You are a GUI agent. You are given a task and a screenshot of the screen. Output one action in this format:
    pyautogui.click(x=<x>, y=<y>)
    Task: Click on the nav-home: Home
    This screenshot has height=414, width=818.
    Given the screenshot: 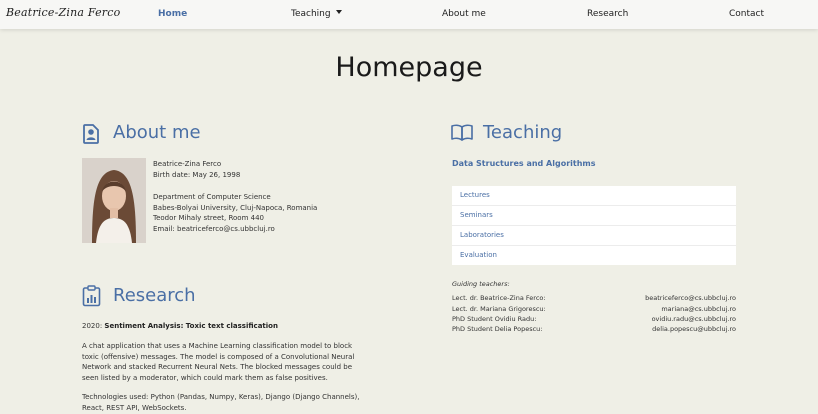 What is the action you would take?
    pyautogui.click(x=172, y=14)
    